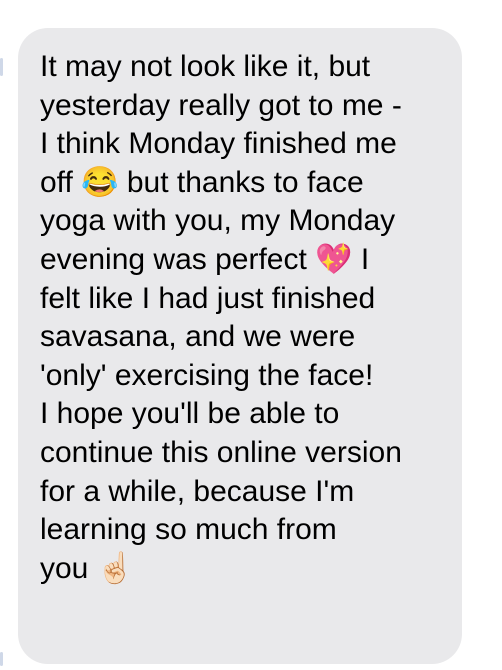 This screenshot has height=670, width=502. I want to click on message-line: yoga with you, my Monday, so click(218, 221).